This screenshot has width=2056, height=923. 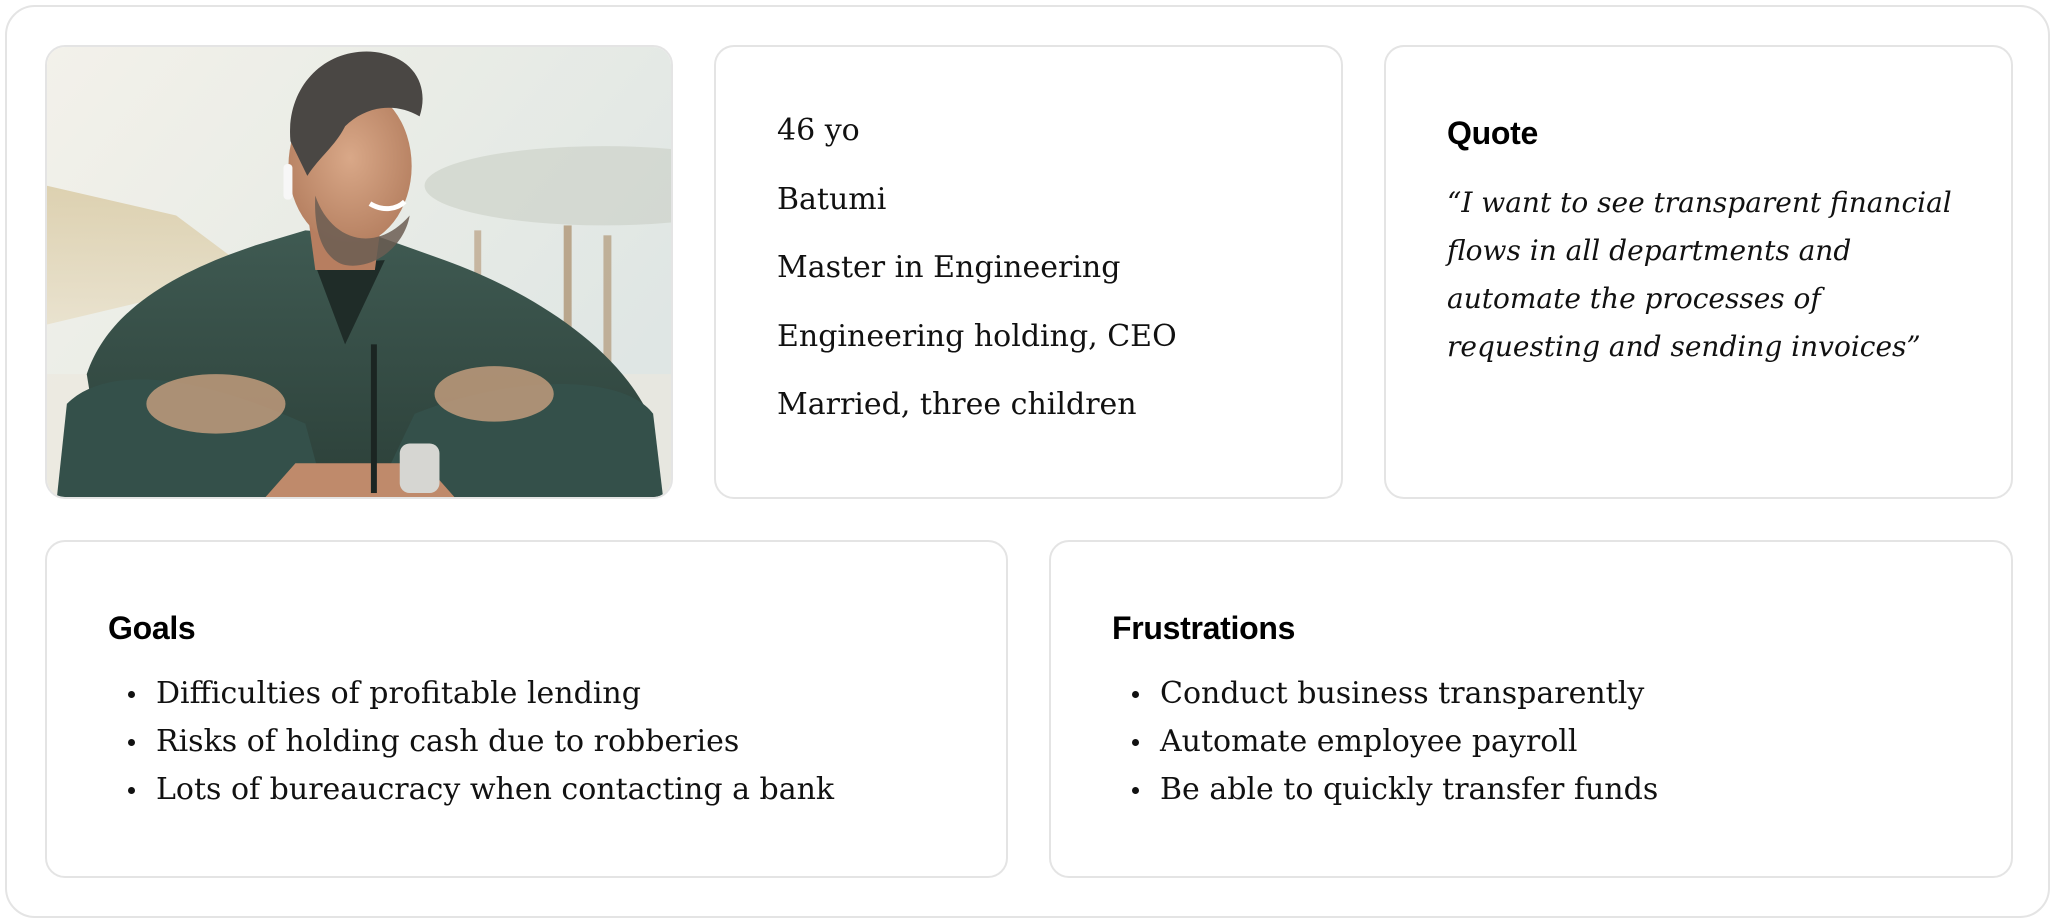 What do you see at coordinates (152, 628) in the screenshot?
I see `goals-heading: Goals` at bounding box center [152, 628].